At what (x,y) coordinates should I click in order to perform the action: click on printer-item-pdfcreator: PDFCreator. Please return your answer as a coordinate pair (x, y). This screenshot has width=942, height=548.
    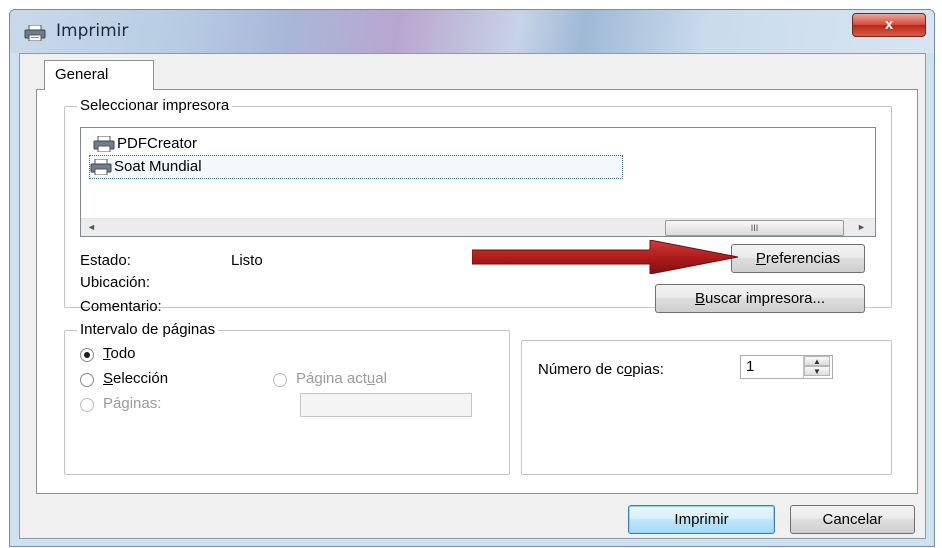
    Looking at the image, I should click on (145, 144).